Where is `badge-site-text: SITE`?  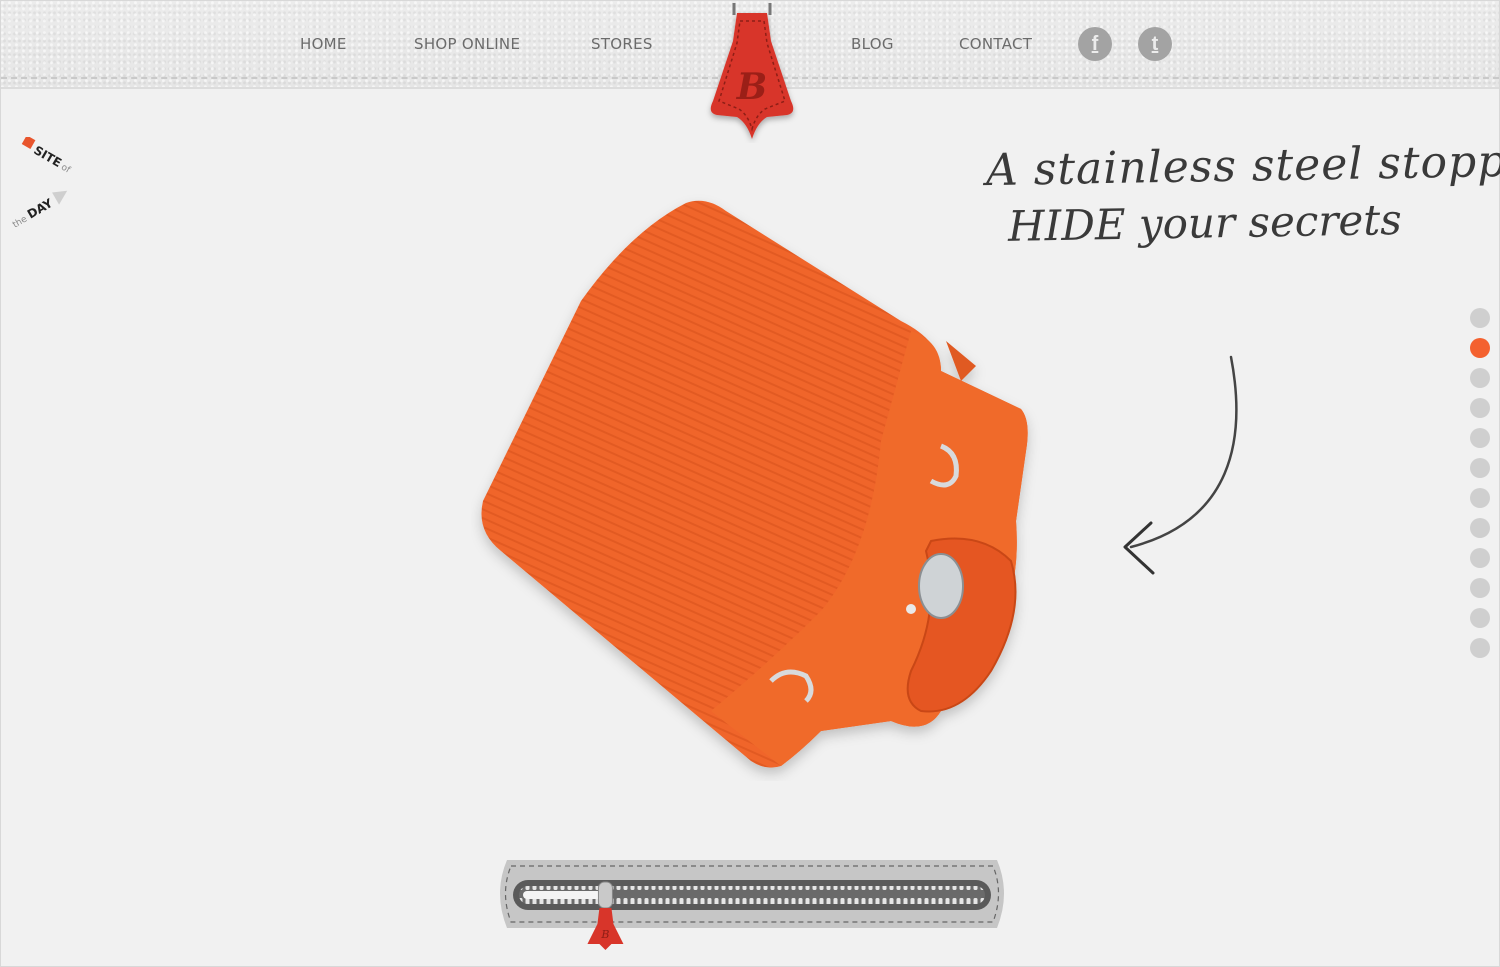 badge-site-text: SITE is located at coordinates (47, 156).